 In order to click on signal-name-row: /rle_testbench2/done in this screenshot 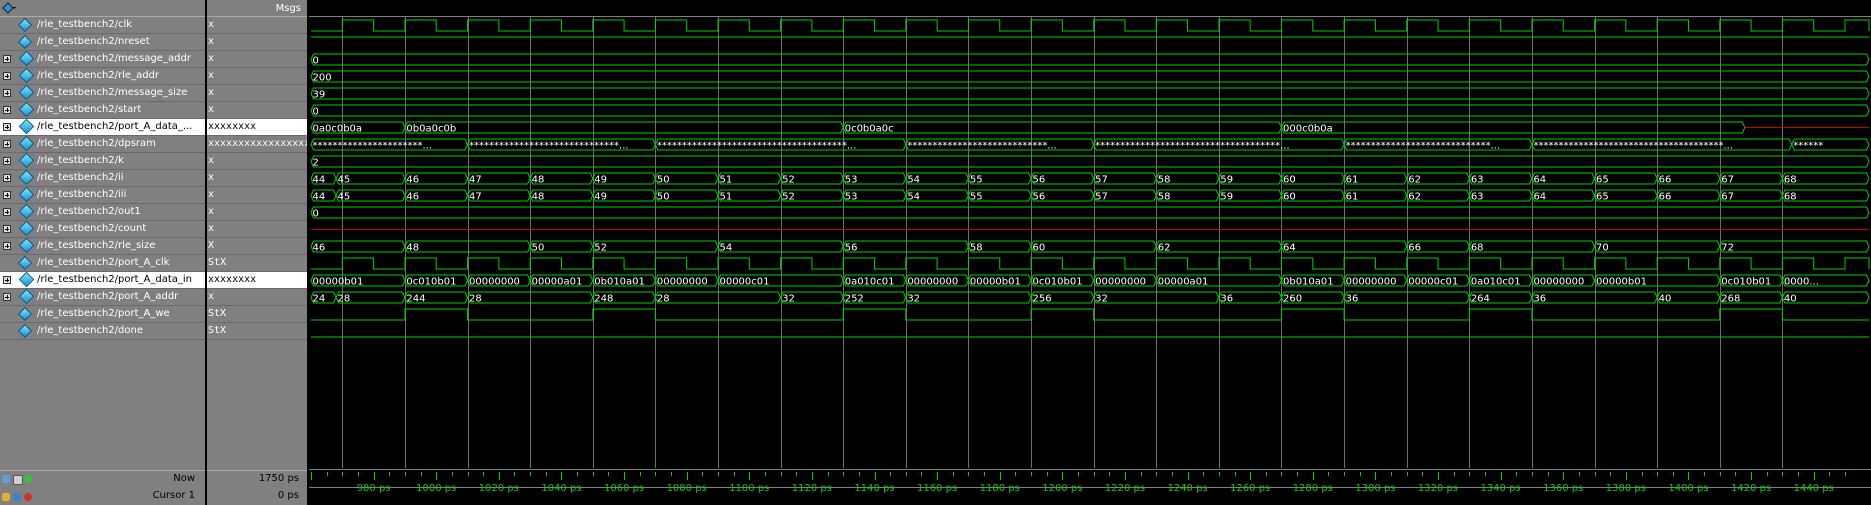, I will do `click(102, 331)`.